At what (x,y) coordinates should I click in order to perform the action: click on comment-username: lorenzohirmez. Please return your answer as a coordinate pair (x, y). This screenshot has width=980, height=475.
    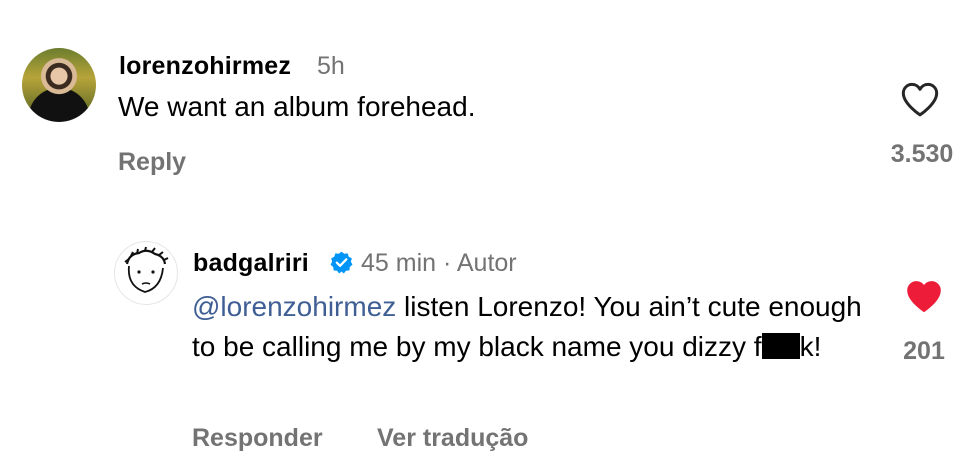
    Looking at the image, I should click on (205, 66).